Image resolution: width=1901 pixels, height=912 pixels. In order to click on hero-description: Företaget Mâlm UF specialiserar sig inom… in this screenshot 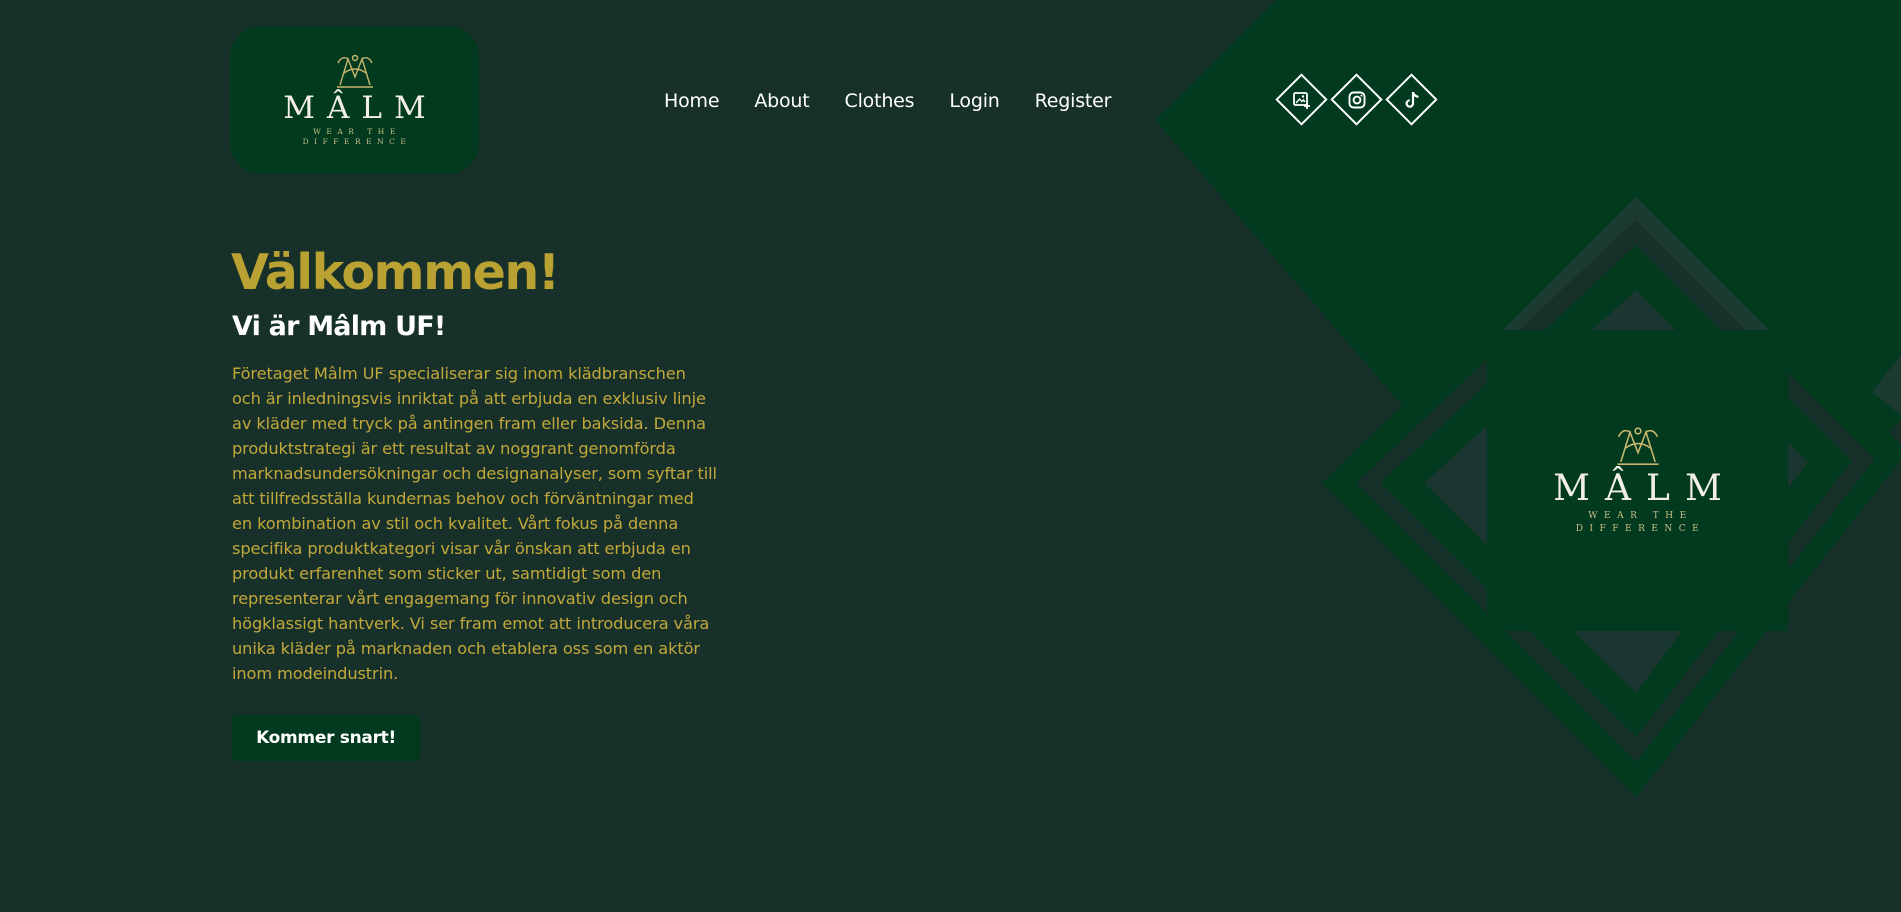, I will do `click(474, 523)`.